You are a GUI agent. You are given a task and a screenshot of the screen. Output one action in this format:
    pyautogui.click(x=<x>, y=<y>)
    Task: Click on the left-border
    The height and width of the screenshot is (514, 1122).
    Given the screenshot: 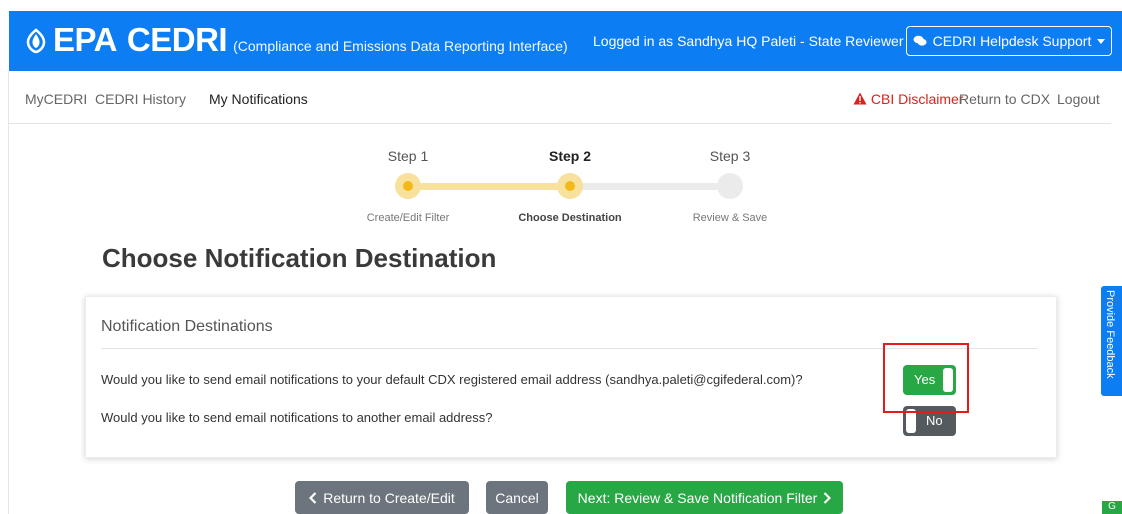 What is the action you would take?
    pyautogui.click(x=8, y=292)
    